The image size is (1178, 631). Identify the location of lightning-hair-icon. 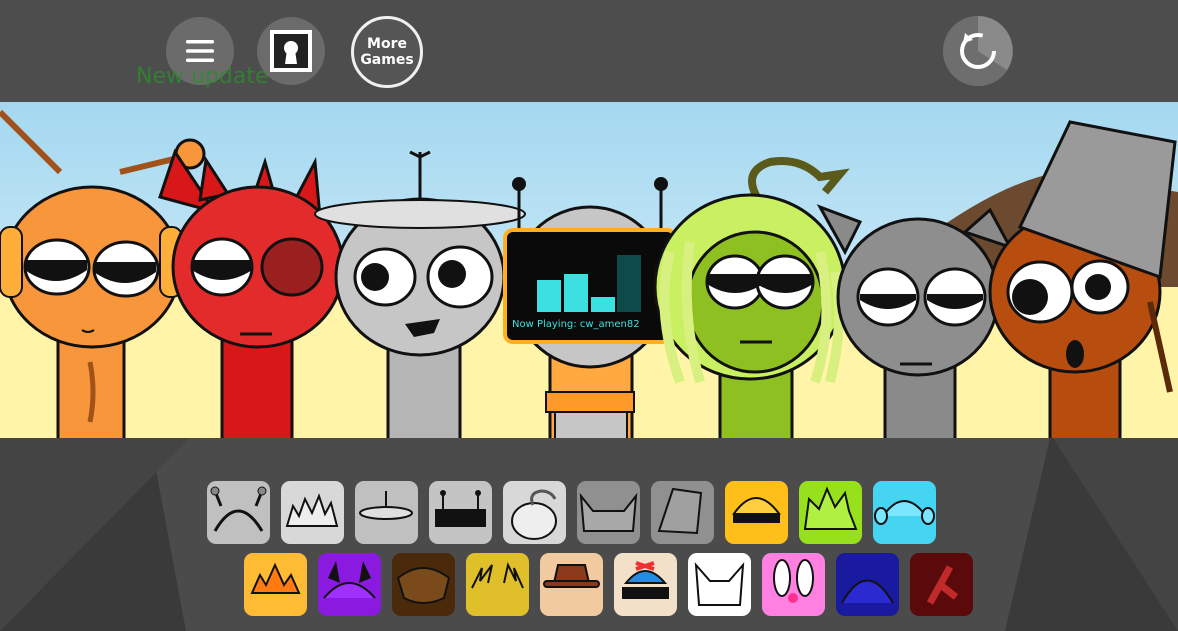
(497, 584).